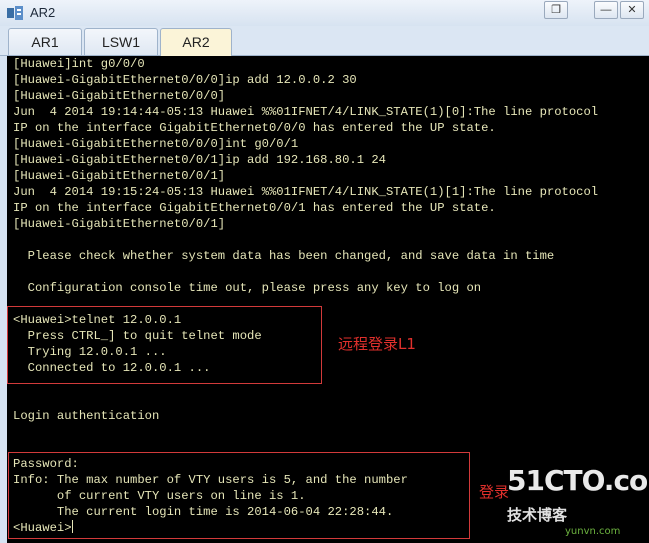 The image size is (649, 543). What do you see at coordinates (578, 480) in the screenshot?
I see `watermark-brand: 51CTO.com` at bounding box center [578, 480].